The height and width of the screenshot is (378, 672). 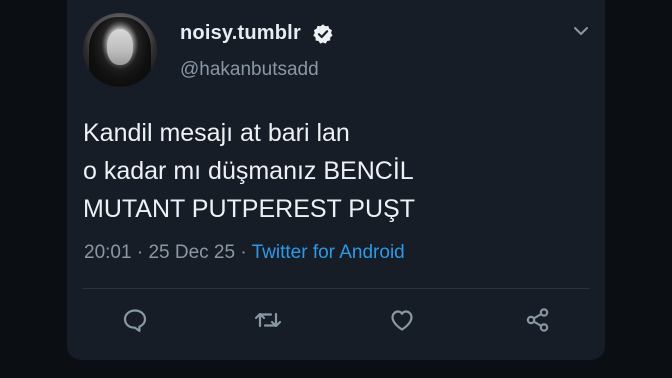 I want to click on tweet-meta: 20:01 · 25 Dec 25 · Twitter for Android, so click(x=244, y=253).